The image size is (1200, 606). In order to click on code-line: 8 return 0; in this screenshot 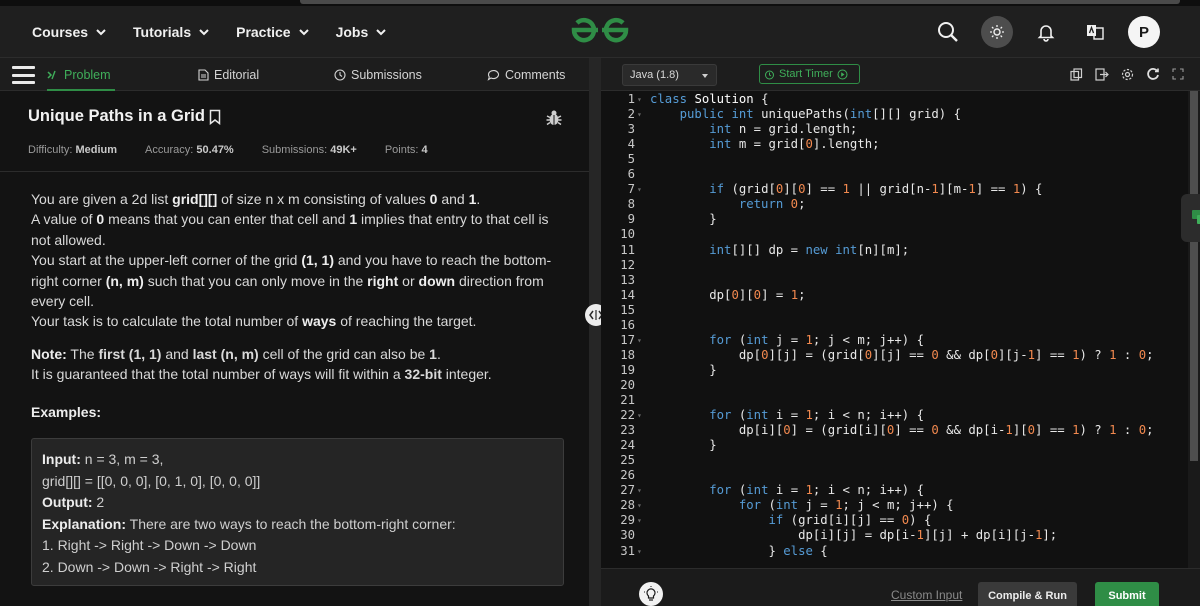, I will do `click(894, 204)`.